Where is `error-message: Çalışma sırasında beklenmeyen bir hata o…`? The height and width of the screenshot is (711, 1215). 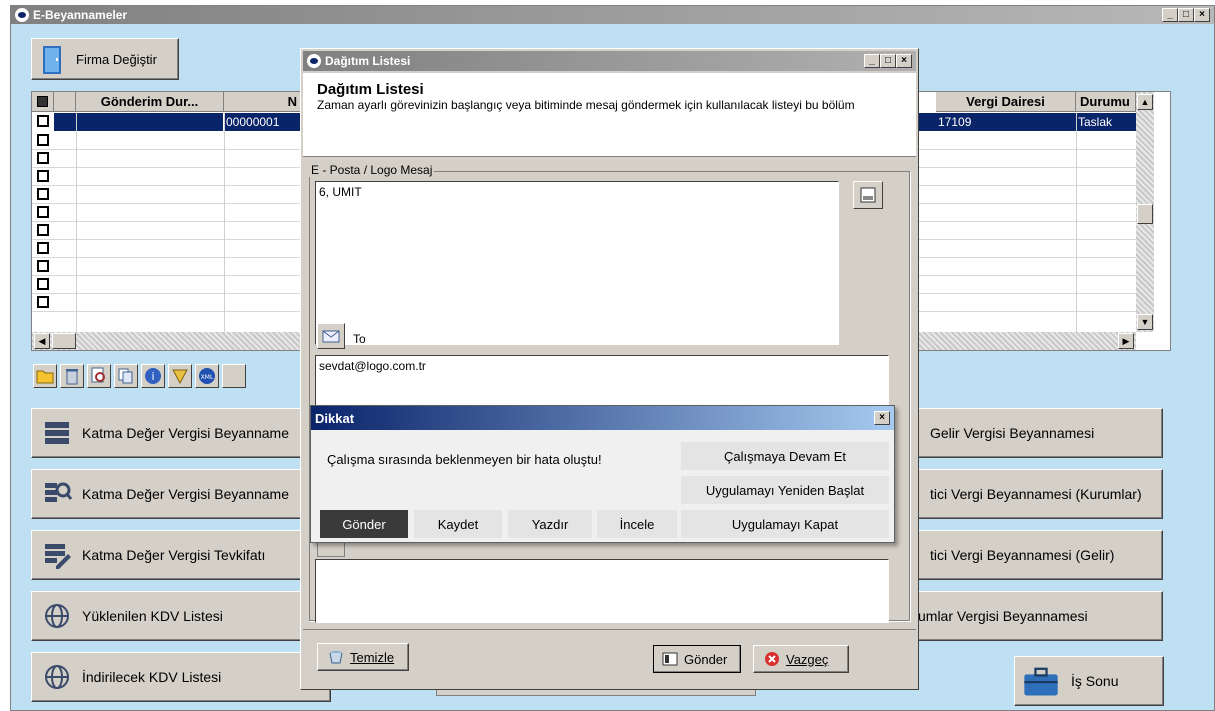 error-message: Çalışma sırasında beklenmeyen bir hata o… is located at coordinates (464, 459).